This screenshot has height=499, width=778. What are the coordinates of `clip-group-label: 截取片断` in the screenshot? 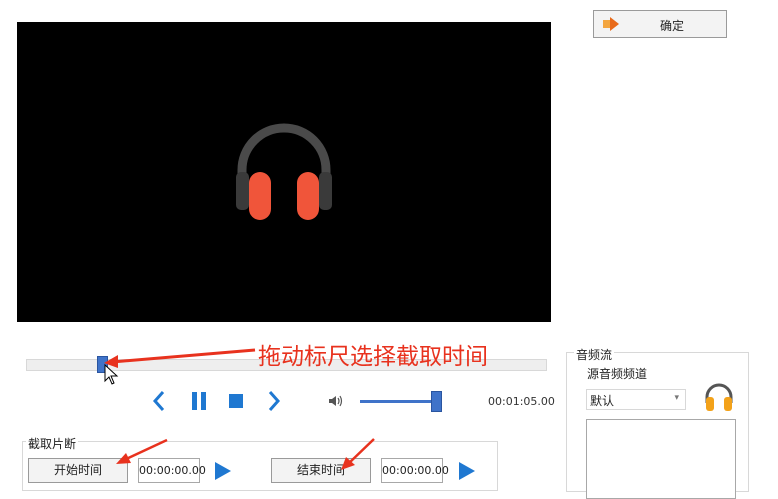 It's located at (52, 443).